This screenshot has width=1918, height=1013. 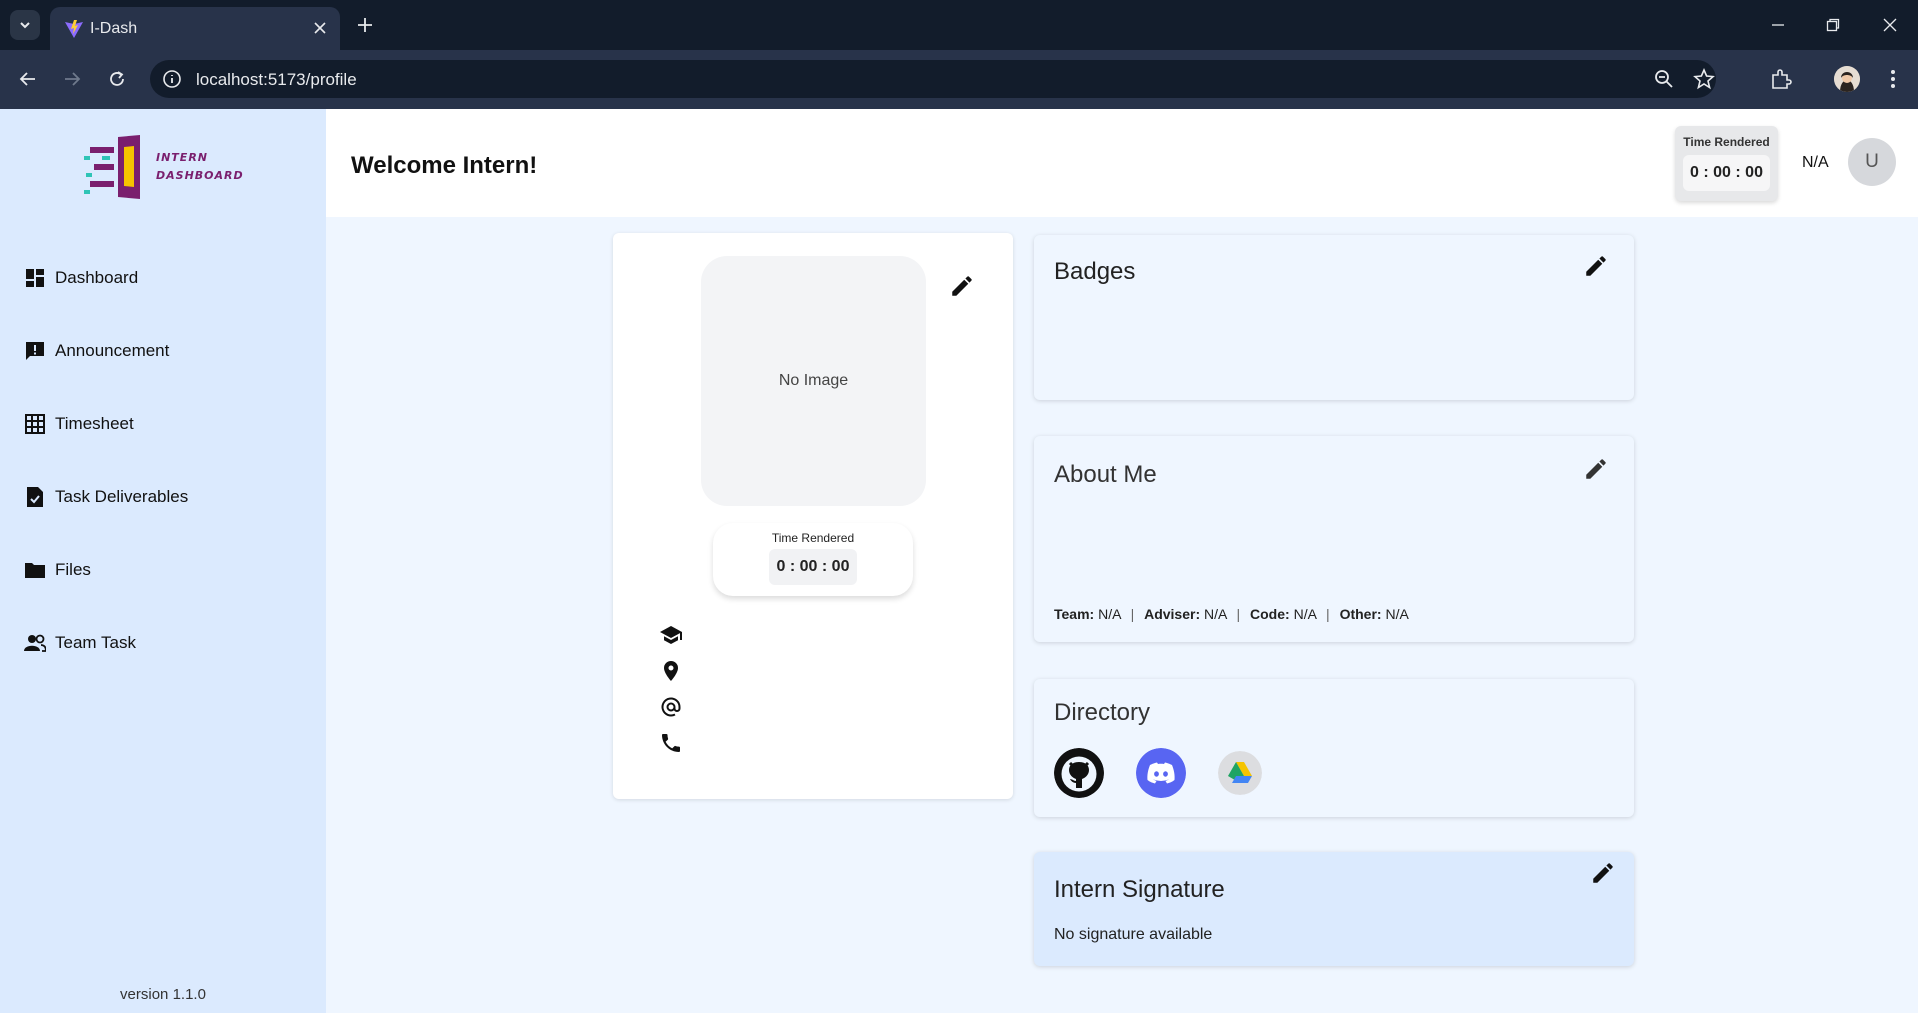 What do you see at coordinates (97, 277) in the screenshot?
I see `sidebar-item-label: Dashboard` at bounding box center [97, 277].